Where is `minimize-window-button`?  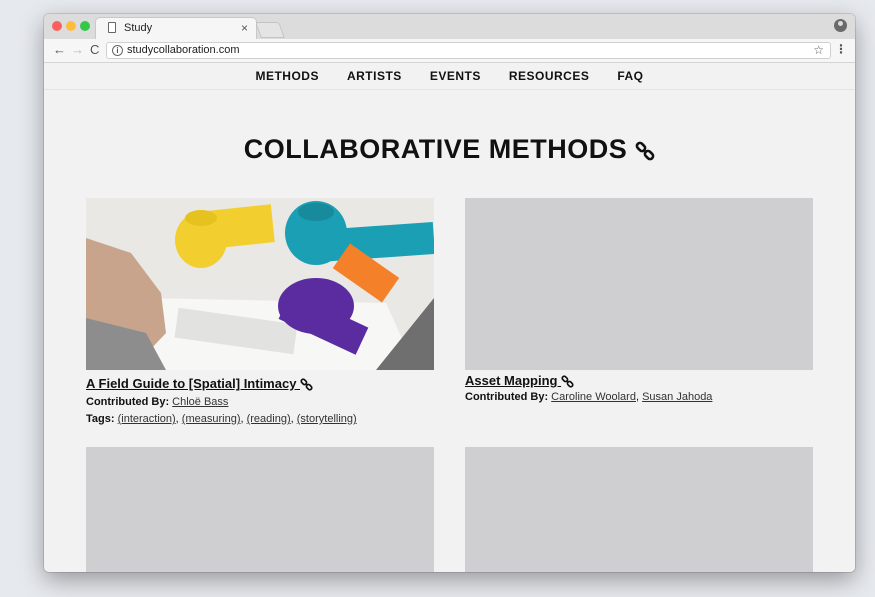 minimize-window-button is located at coordinates (71, 26).